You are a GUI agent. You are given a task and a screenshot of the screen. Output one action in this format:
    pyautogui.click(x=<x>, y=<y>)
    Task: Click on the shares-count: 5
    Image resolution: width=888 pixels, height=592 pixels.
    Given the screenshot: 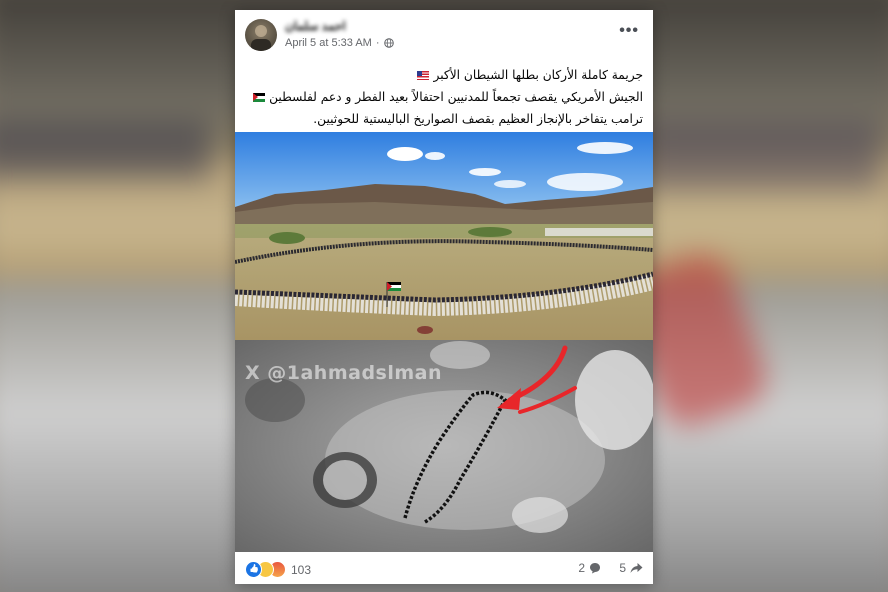 What is the action you would take?
    pyautogui.click(x=622, y=568)
    